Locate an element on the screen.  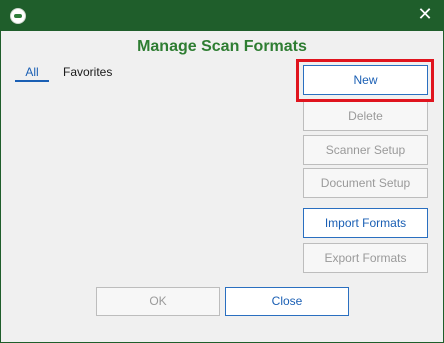
document-setup-button: Document Setup is located at coordinates (365, 183).